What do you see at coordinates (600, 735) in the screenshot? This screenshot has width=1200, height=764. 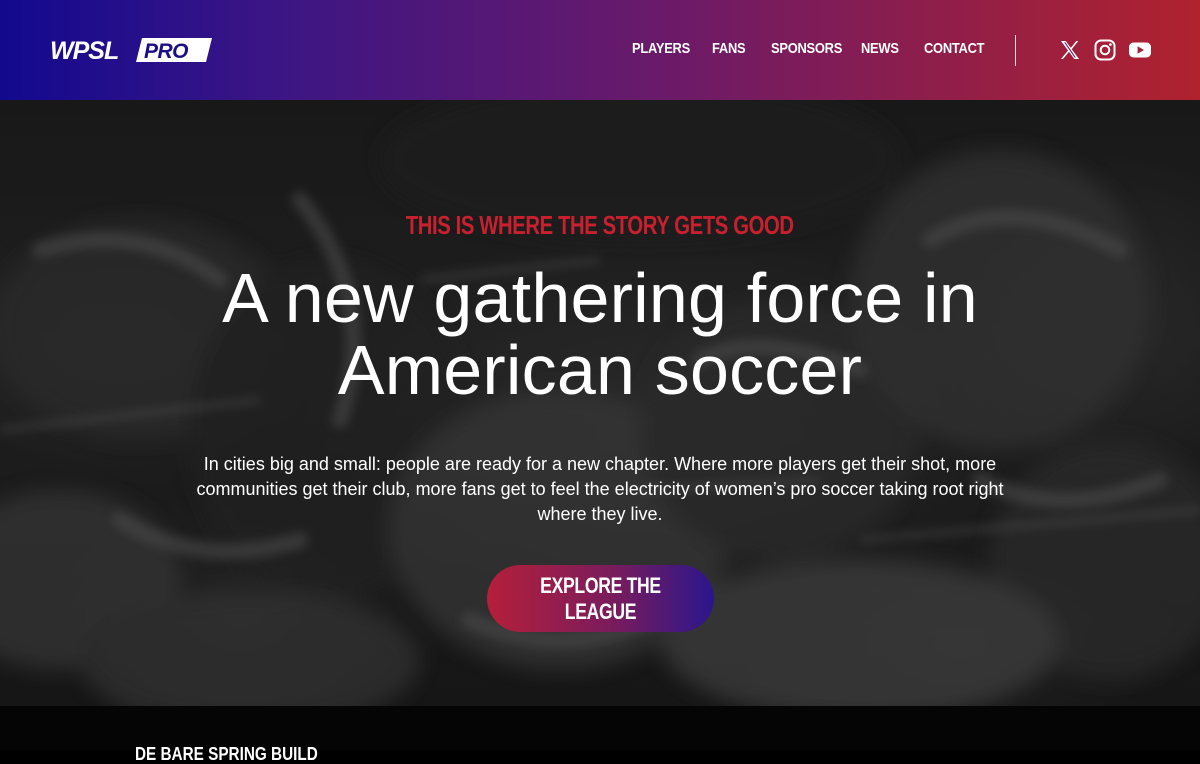 I see `next-section: DE BARE SPRING BUILD` at bounding box center [600, 735].